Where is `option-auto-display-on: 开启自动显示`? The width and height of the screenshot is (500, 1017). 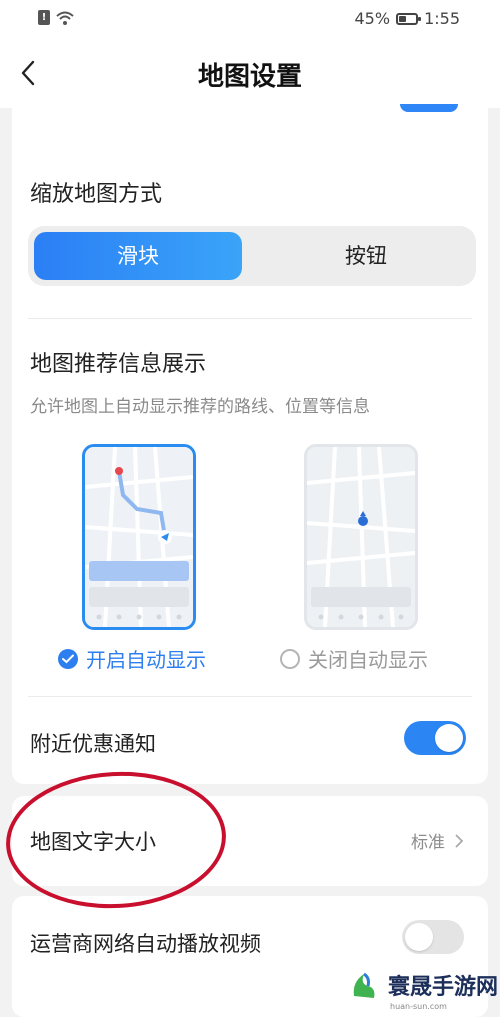 option-auto-display-on: 开启自动显示 is located at coordinates (132, 658).